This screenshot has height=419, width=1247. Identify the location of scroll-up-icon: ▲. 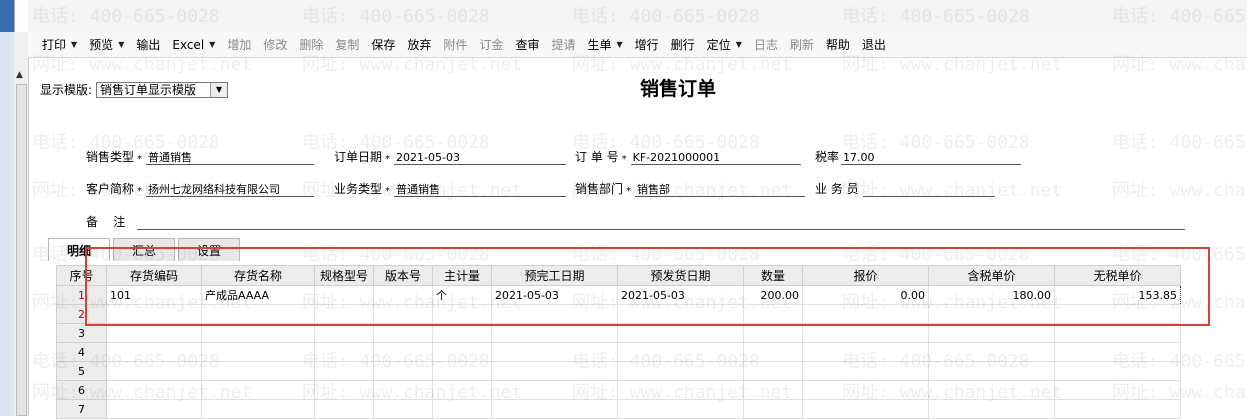
(19, 75).